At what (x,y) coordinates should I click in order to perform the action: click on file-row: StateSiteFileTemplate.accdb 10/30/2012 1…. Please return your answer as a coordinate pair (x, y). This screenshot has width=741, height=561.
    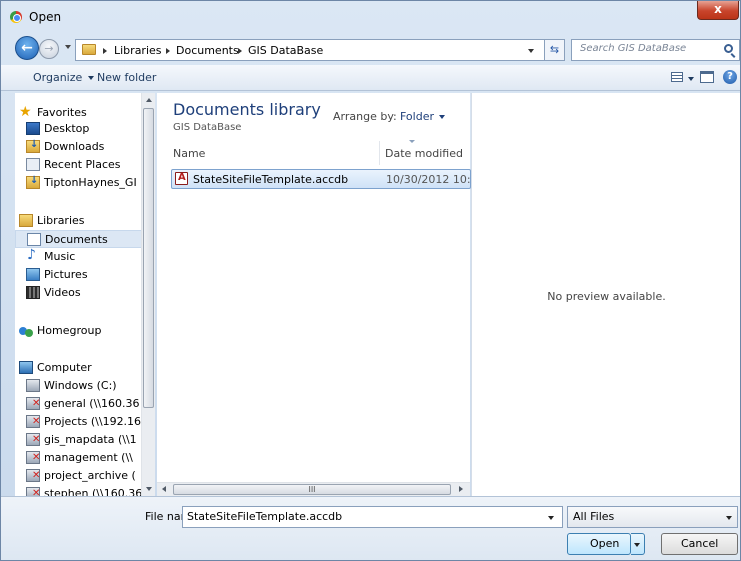
    Looking at the image, I should click on (335, 179).